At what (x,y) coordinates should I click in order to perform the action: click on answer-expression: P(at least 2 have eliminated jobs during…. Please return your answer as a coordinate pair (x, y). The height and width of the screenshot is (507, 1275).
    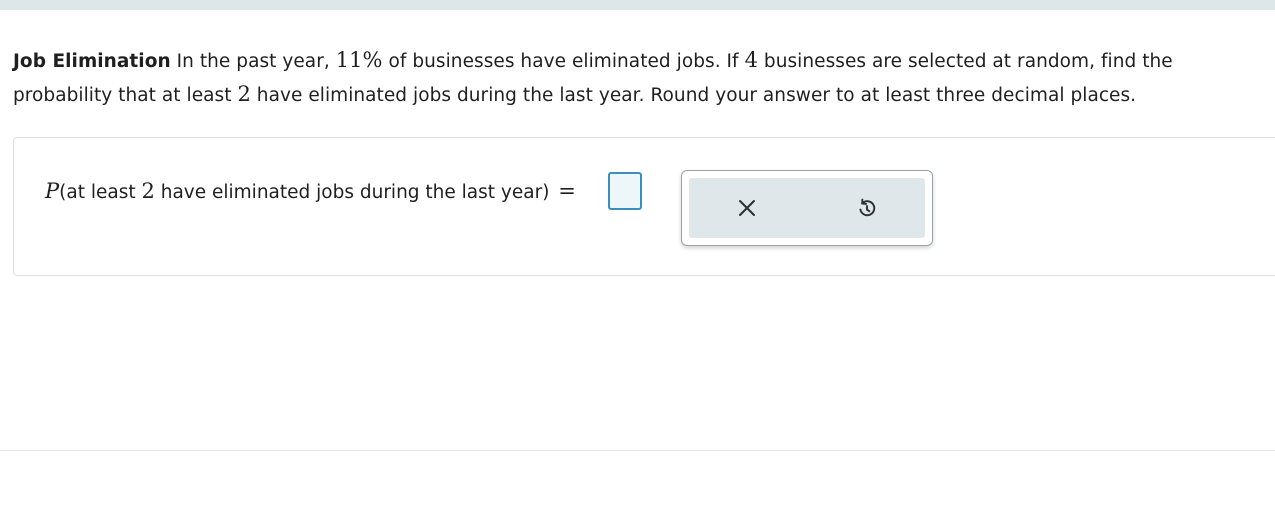
    Looking at the image, I should click on (310, 192).